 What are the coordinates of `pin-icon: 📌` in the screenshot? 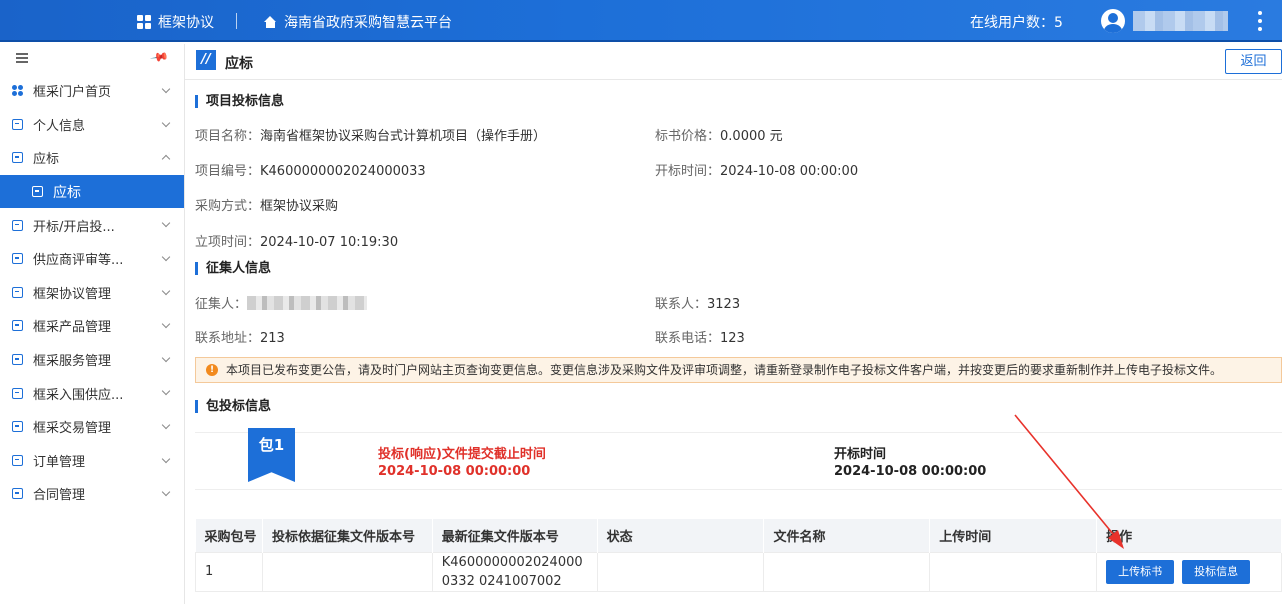 It's located at (159, 57).